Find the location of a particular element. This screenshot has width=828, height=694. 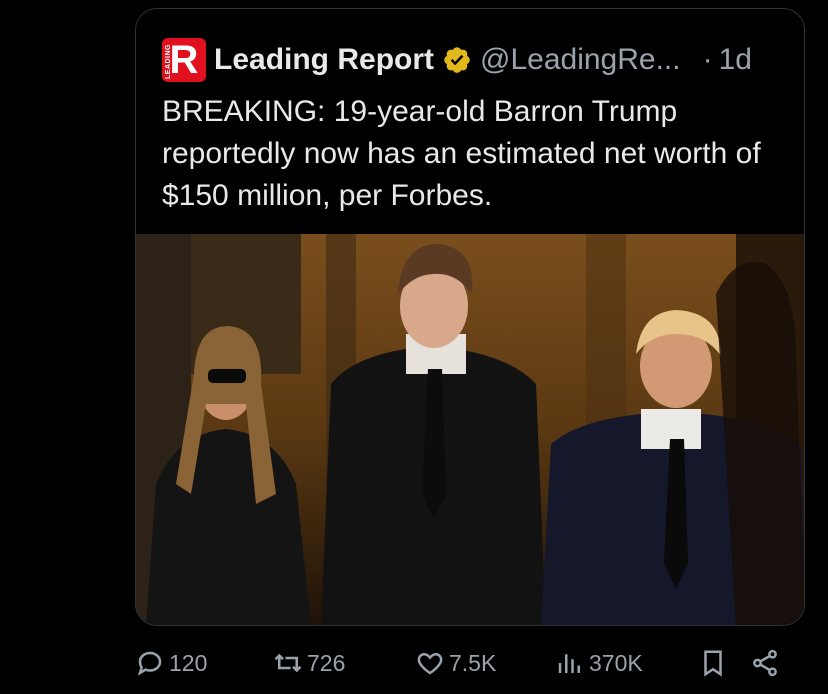

bookmark-icon is located at coordinates (713, 663).